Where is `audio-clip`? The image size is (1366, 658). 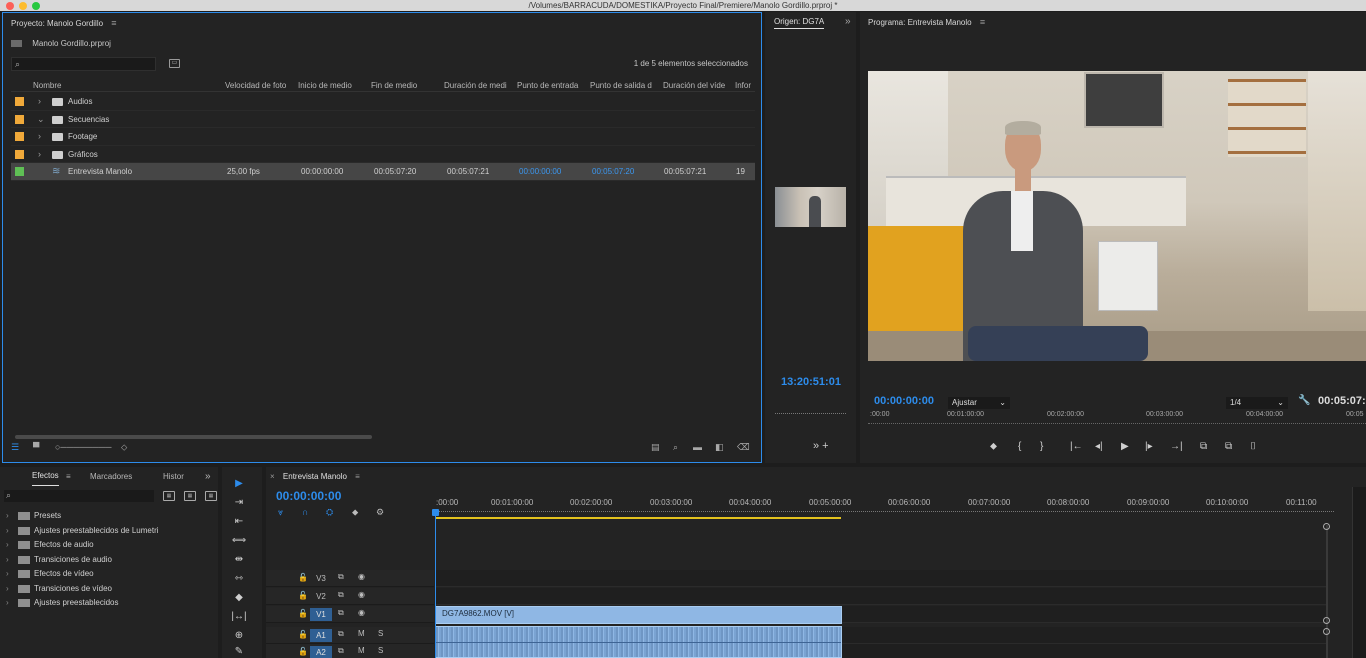
audio-clip is located at coordinates (638, 642).